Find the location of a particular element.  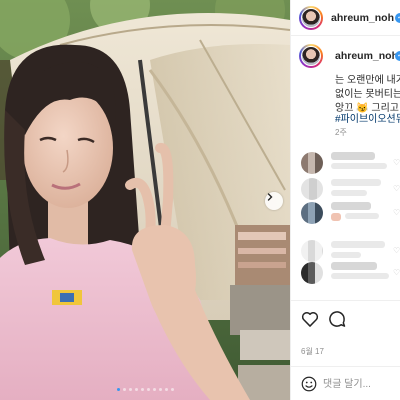

smiley-icon is located at coordinates (309, 384).